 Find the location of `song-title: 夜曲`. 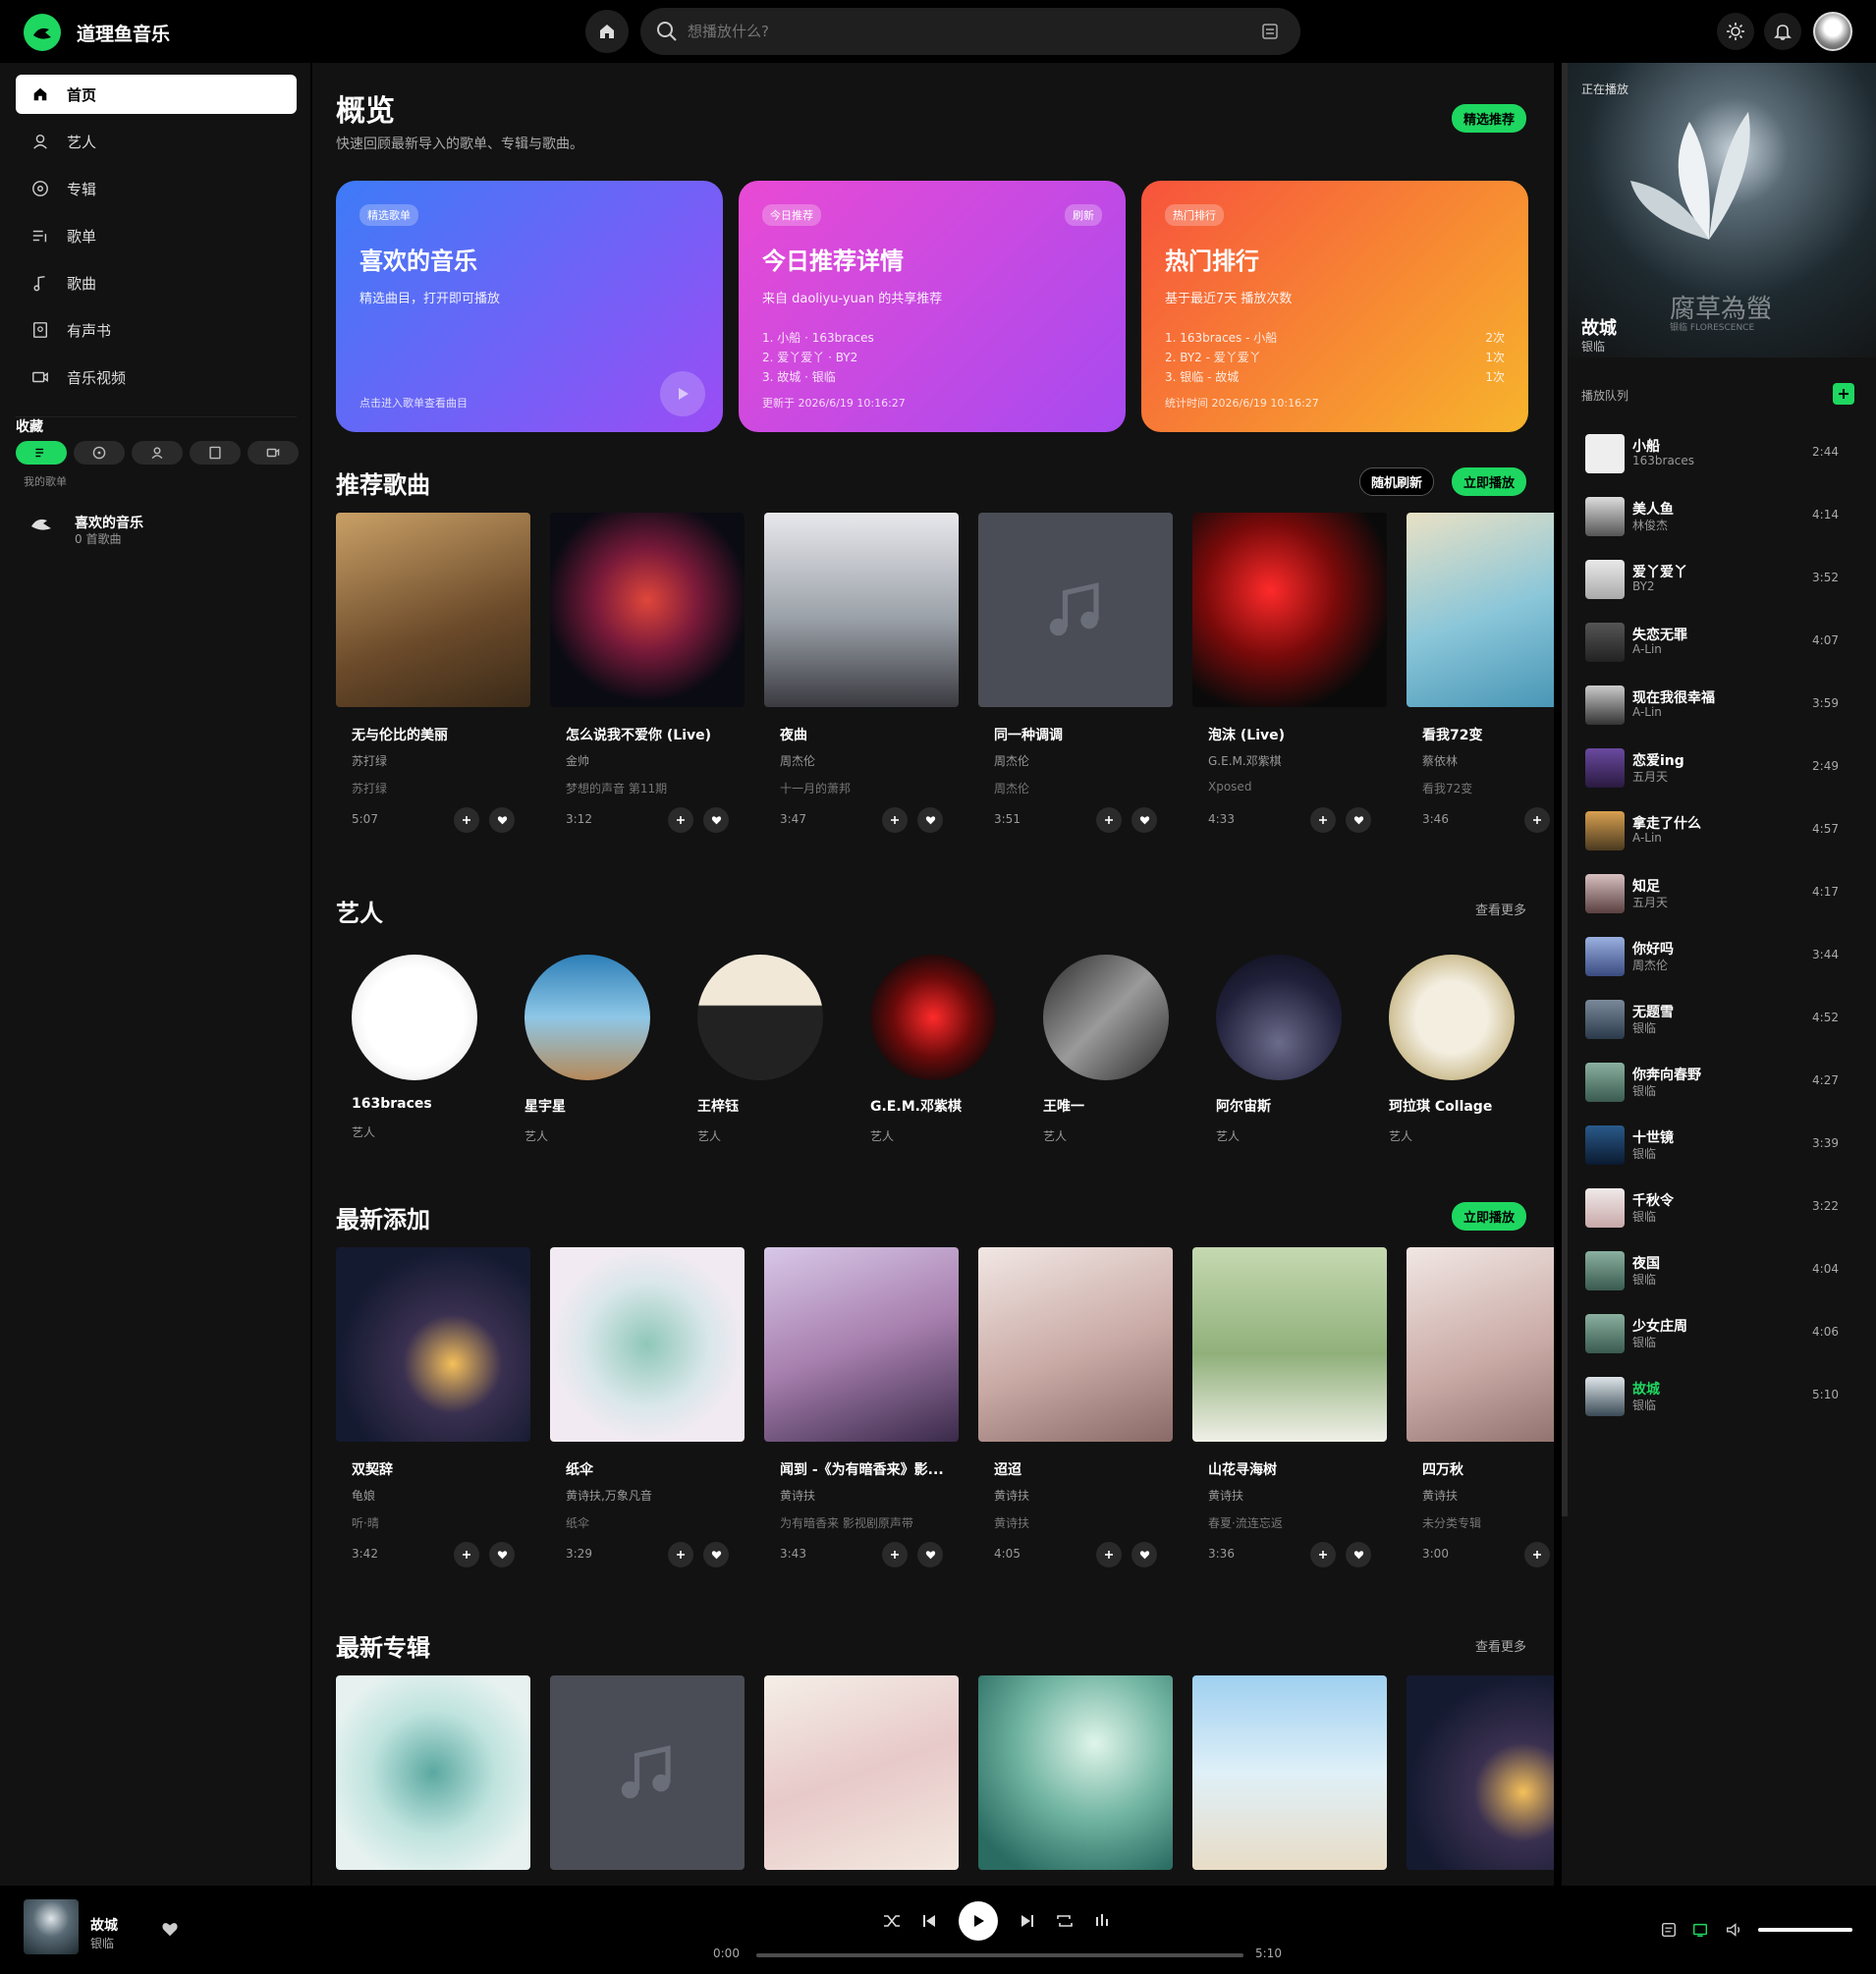

song-title: 夜曲 is located at coordinates (868, 735).